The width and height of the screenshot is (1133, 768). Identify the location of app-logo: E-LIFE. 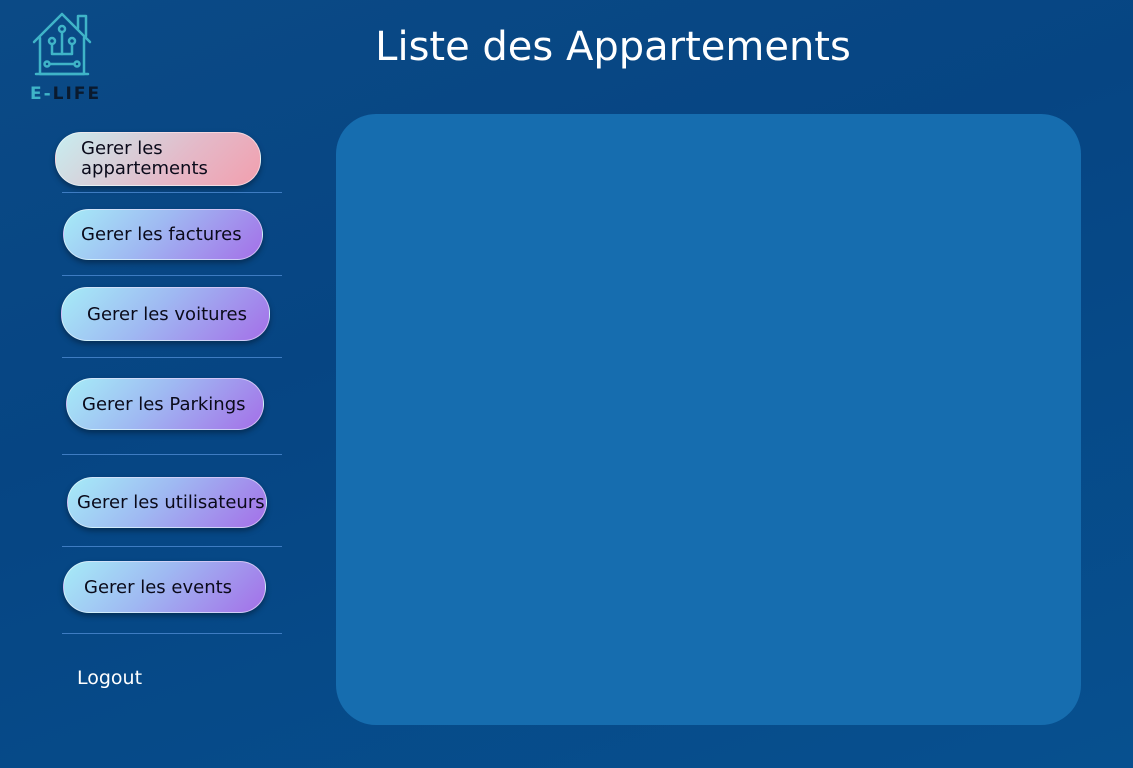
(65, 57).